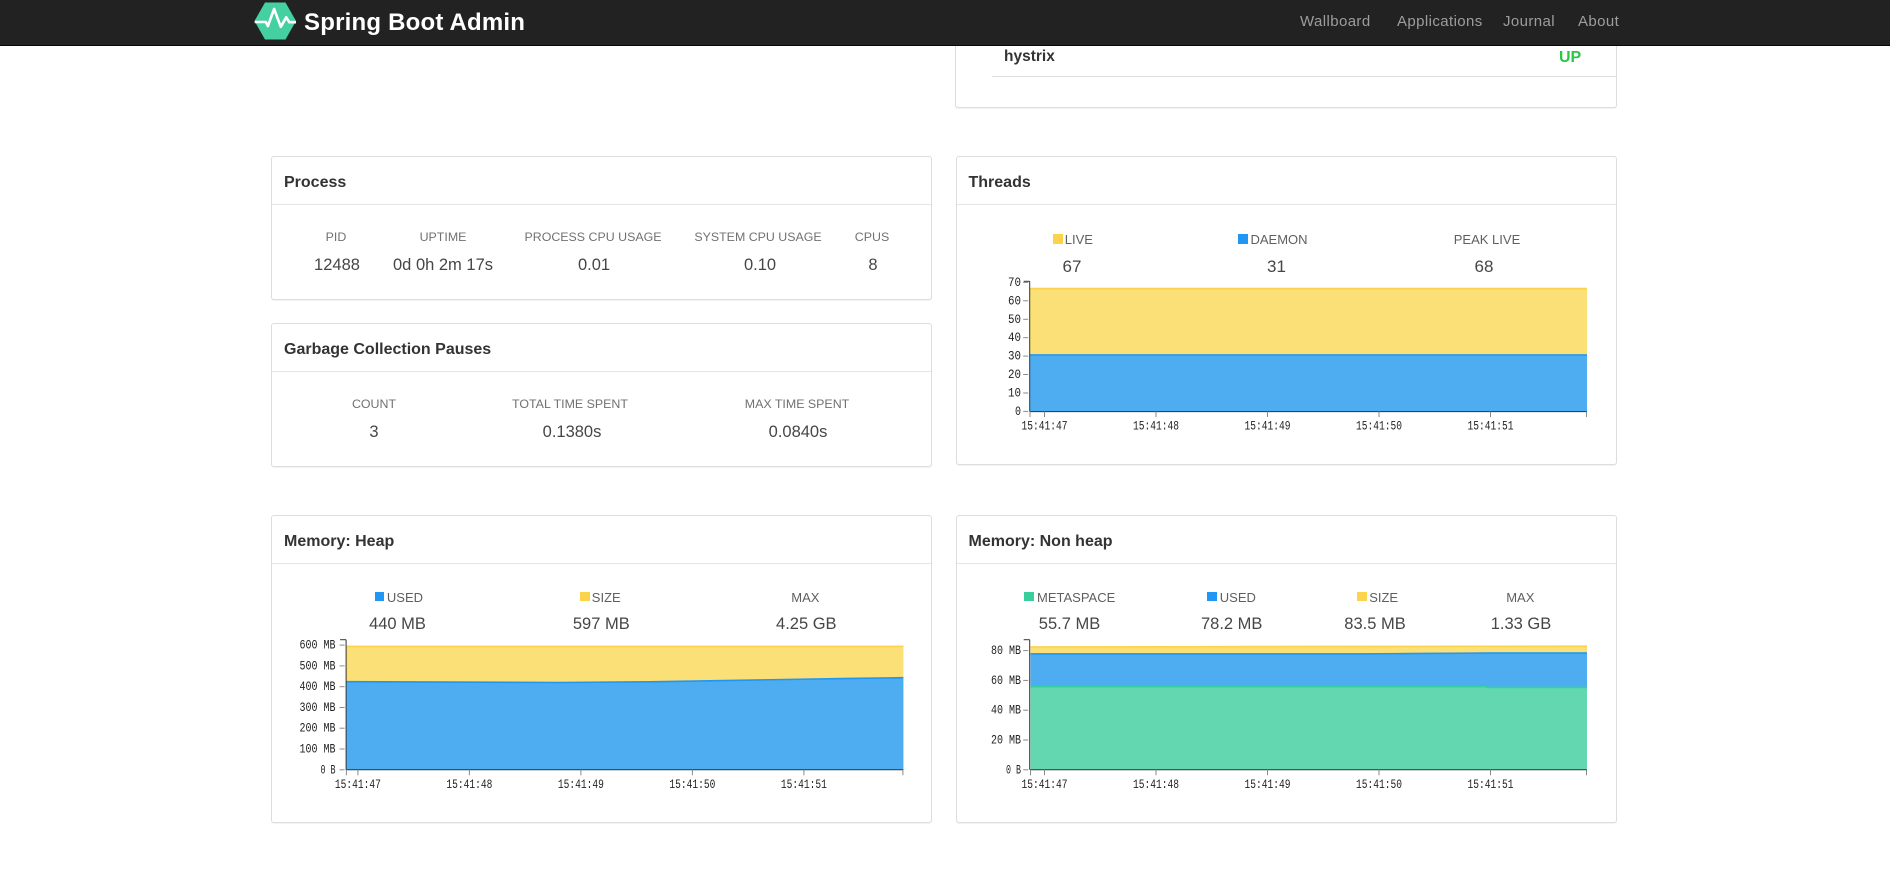  I want to click on svg-text: 40, so click(1014, 338).